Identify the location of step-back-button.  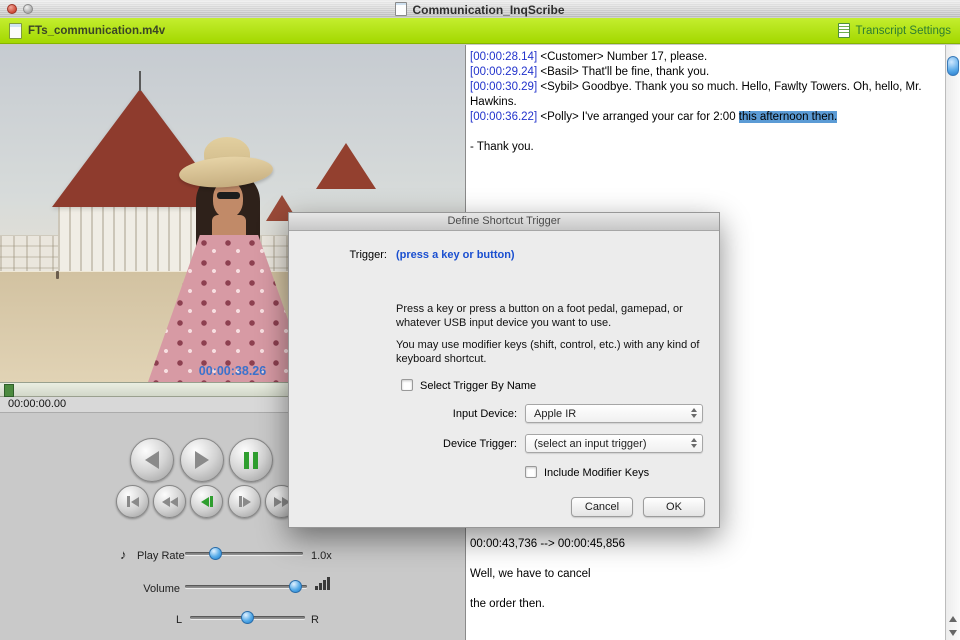
(206, 501).